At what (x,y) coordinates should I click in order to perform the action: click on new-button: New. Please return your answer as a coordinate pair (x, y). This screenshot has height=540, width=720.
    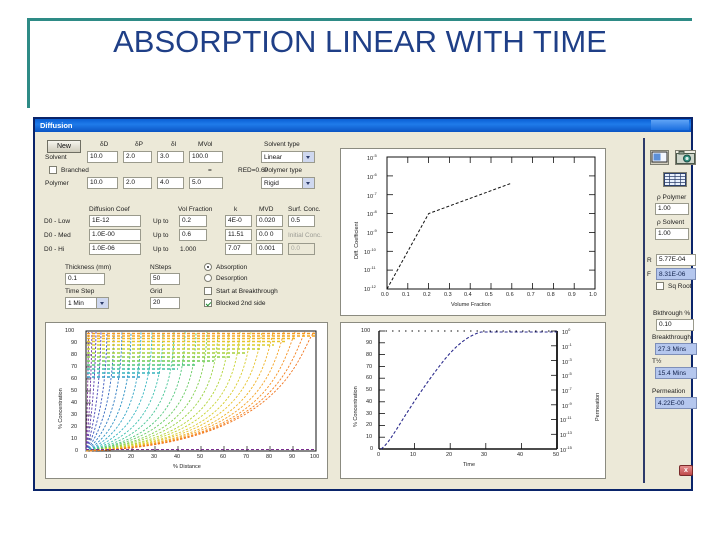
    Looking at the image, I should click on (64, 146).